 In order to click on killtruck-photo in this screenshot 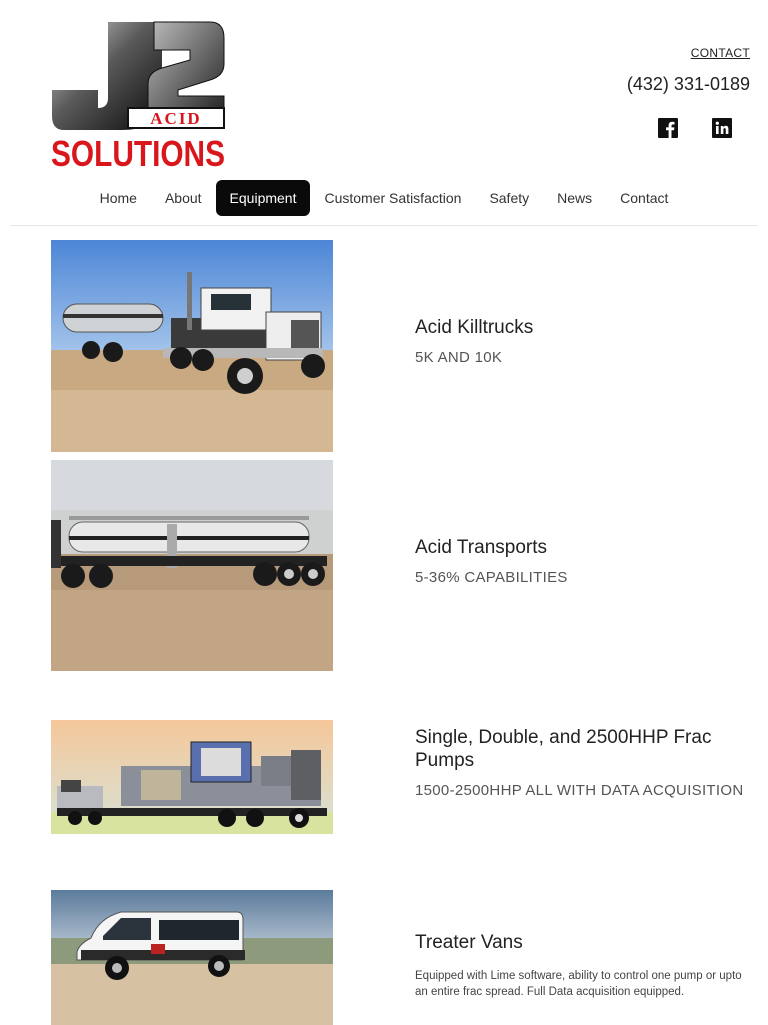, I will do `click(192, 346)`.